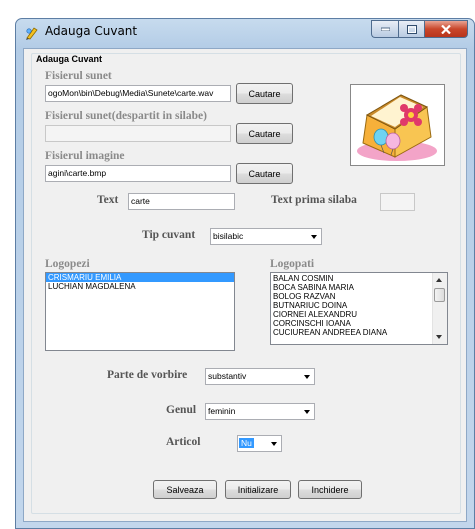 Image resolution: width=475 pixels, height=529 pixels. I want to click on minimize-icon, so click(385, 29).